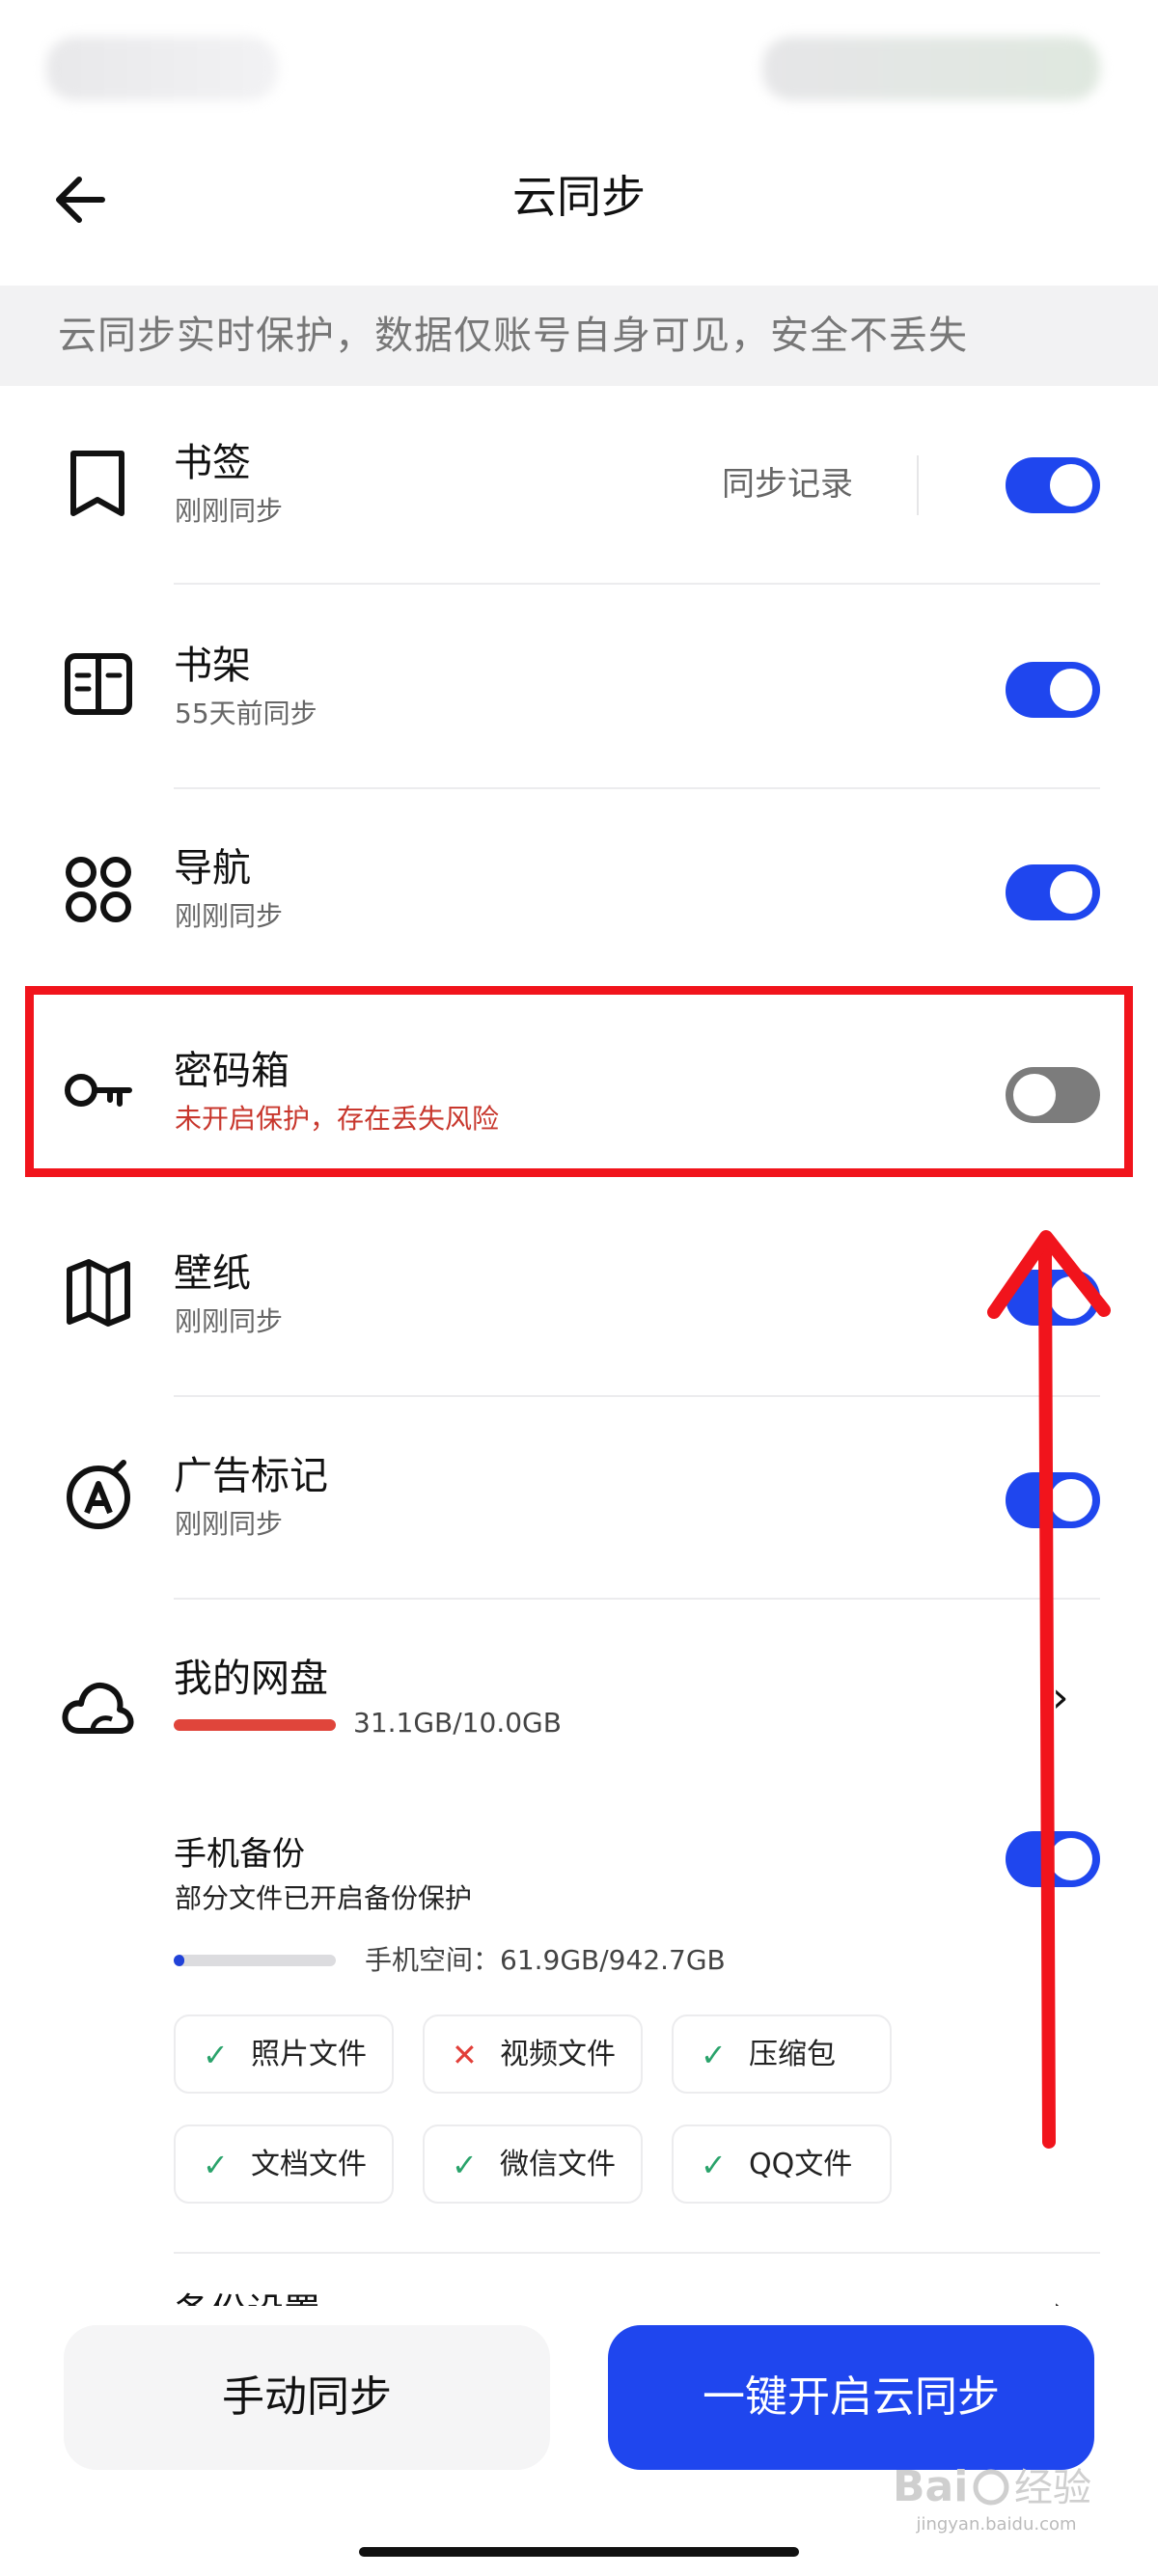 The height and width of the screenshot is (2576, 1158). I want to click on enable-cloud-sync-button: 一键开启云同步, so click(851, 2397).